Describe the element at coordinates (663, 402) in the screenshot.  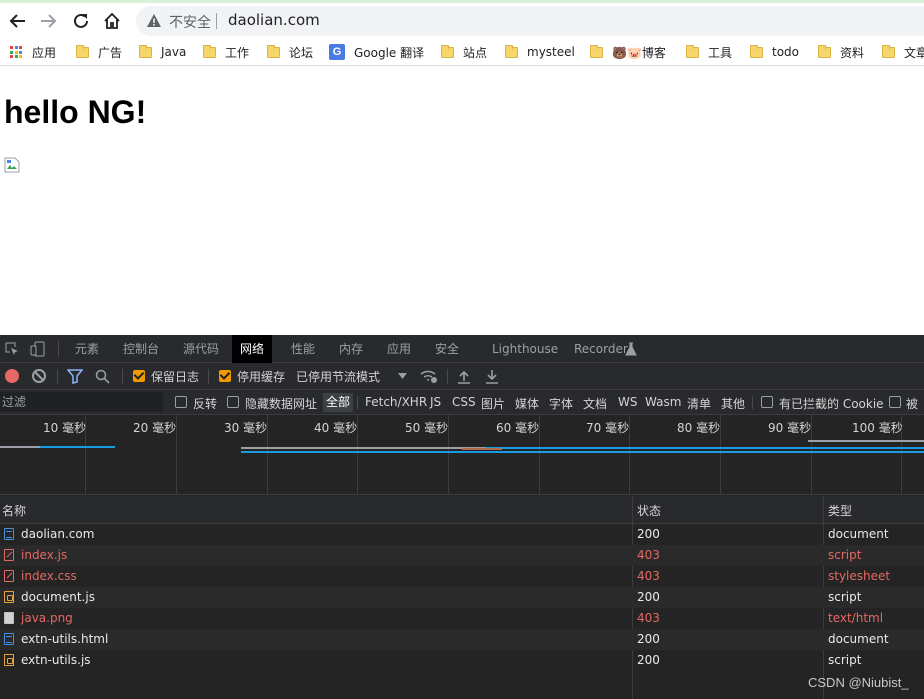
I see `filter-type-wasm: Wasm` at that location.